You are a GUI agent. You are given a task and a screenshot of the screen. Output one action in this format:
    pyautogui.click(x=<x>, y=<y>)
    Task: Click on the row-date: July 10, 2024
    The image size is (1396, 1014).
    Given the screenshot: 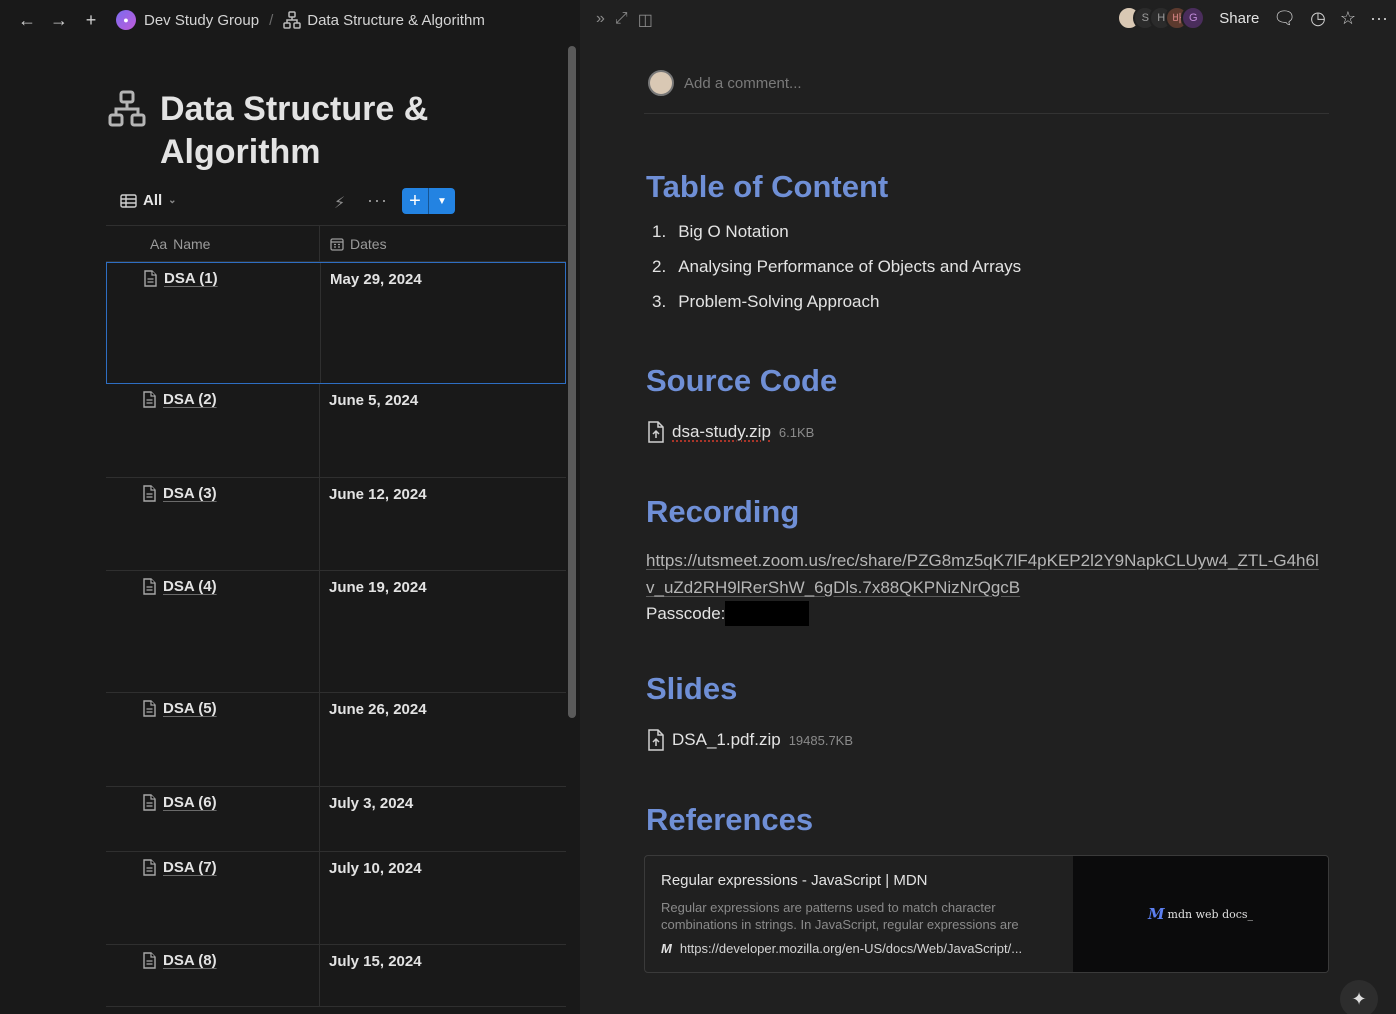 What is the action you would take?
    pyautogui.click(x=375, y=868)
    